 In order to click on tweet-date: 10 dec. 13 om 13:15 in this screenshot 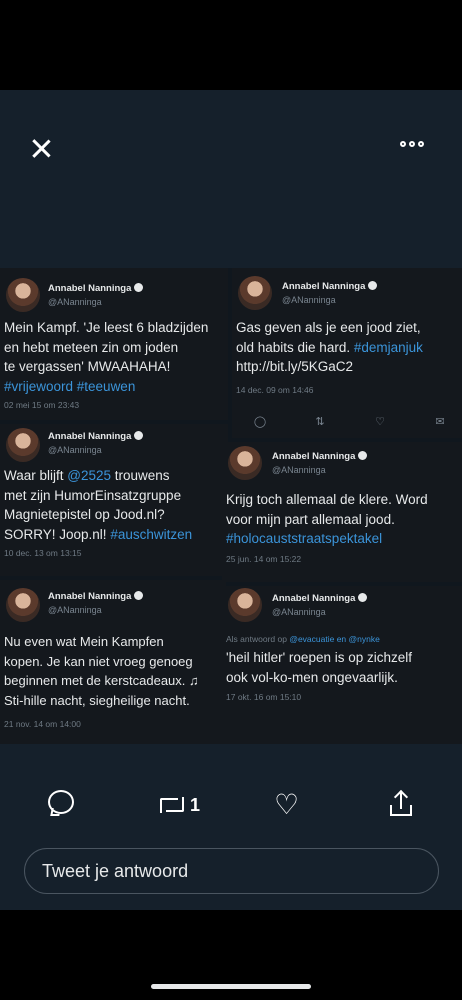, I will do `click(43, 553)`.